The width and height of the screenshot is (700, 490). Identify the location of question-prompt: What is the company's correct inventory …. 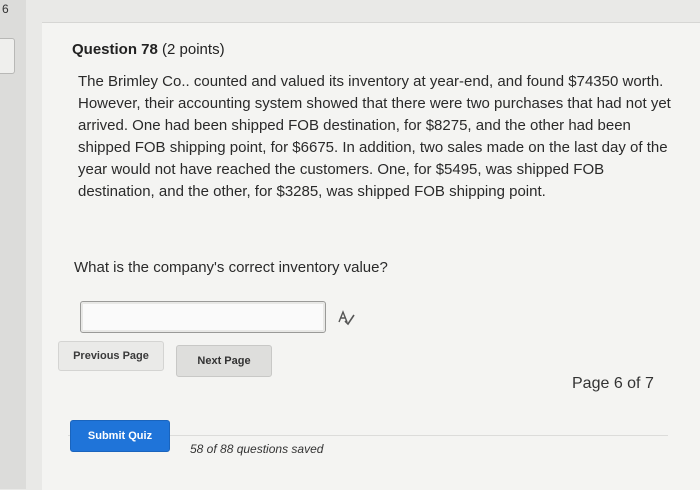
(231, 267).